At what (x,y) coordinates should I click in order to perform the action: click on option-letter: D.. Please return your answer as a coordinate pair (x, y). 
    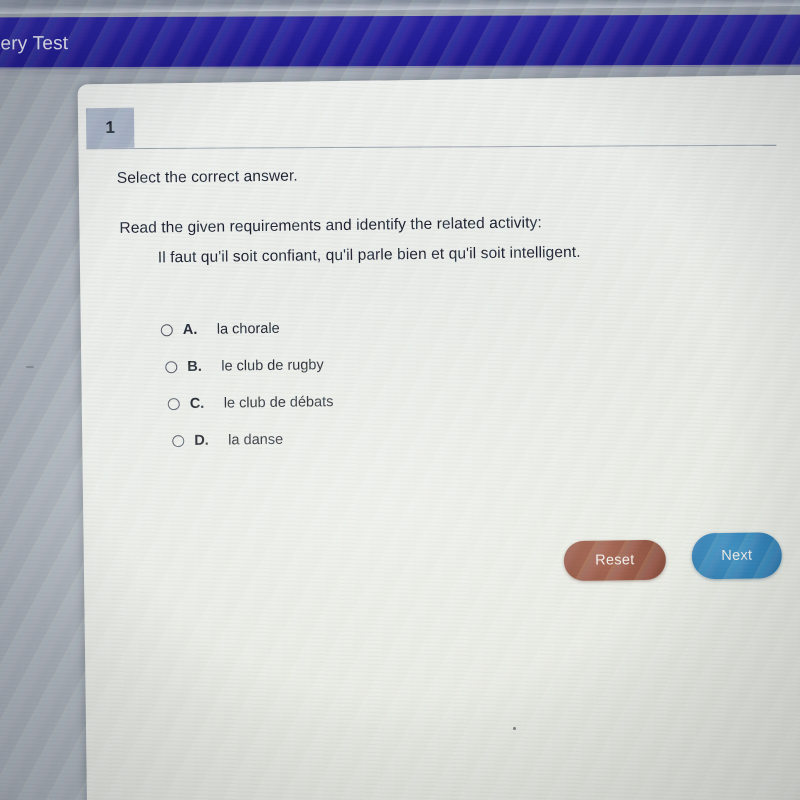
    Looking at the image, I should click on (201, 440).